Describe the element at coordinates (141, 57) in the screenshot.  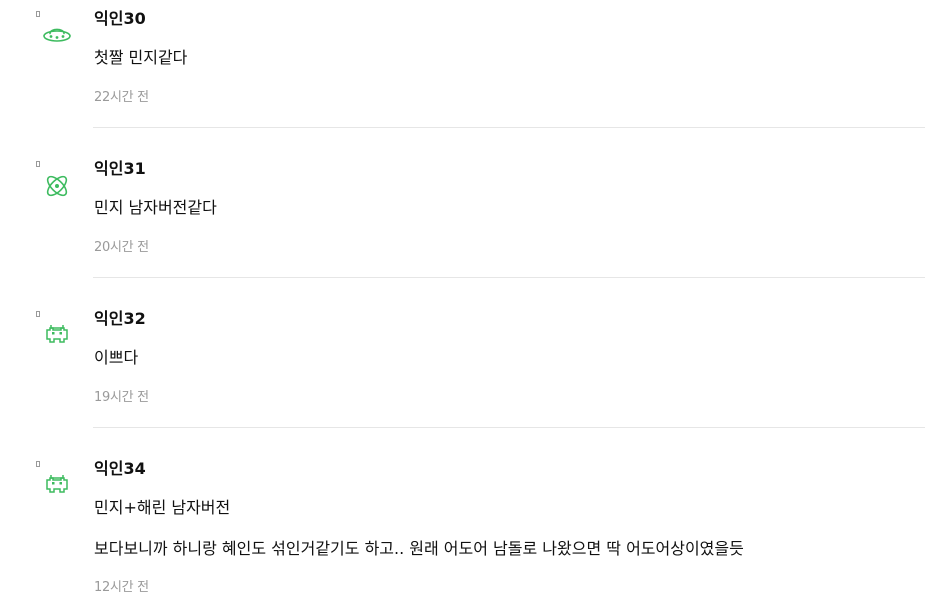
I see `comment-text: 첫짤 민지같다` at that location.